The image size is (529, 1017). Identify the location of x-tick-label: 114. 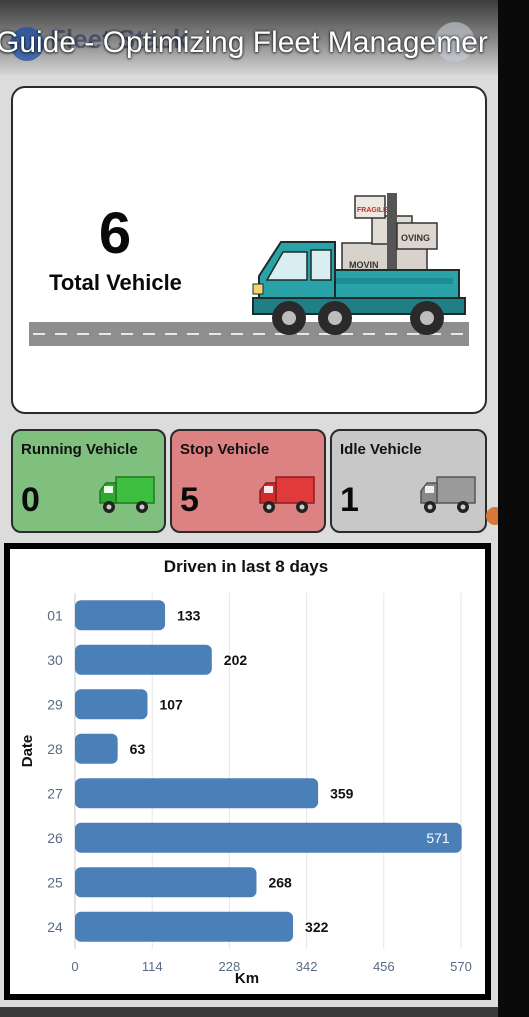
(152, 966).